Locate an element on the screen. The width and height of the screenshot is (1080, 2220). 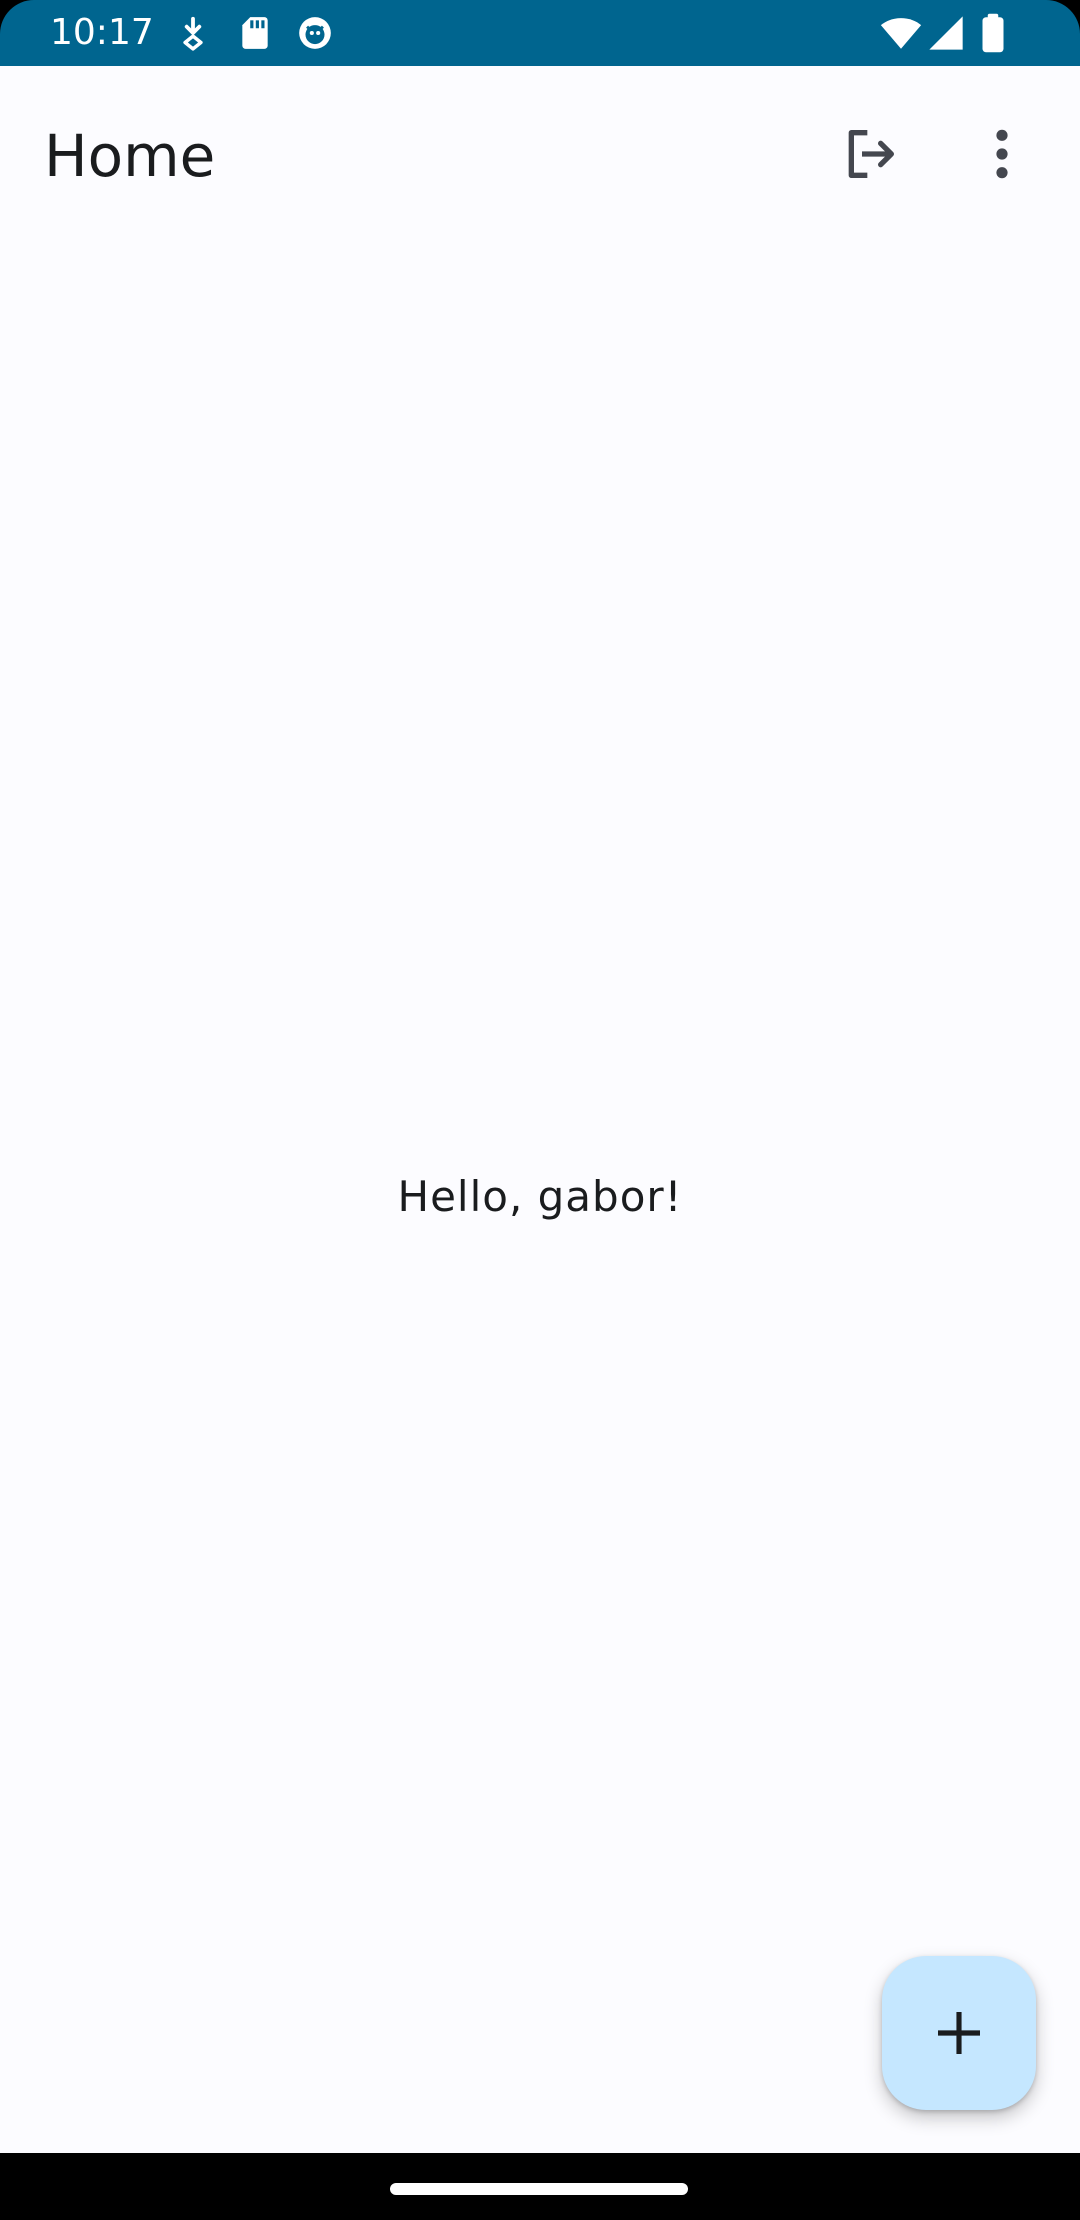
more-vert-icon is located at coordinates (1002, 154).